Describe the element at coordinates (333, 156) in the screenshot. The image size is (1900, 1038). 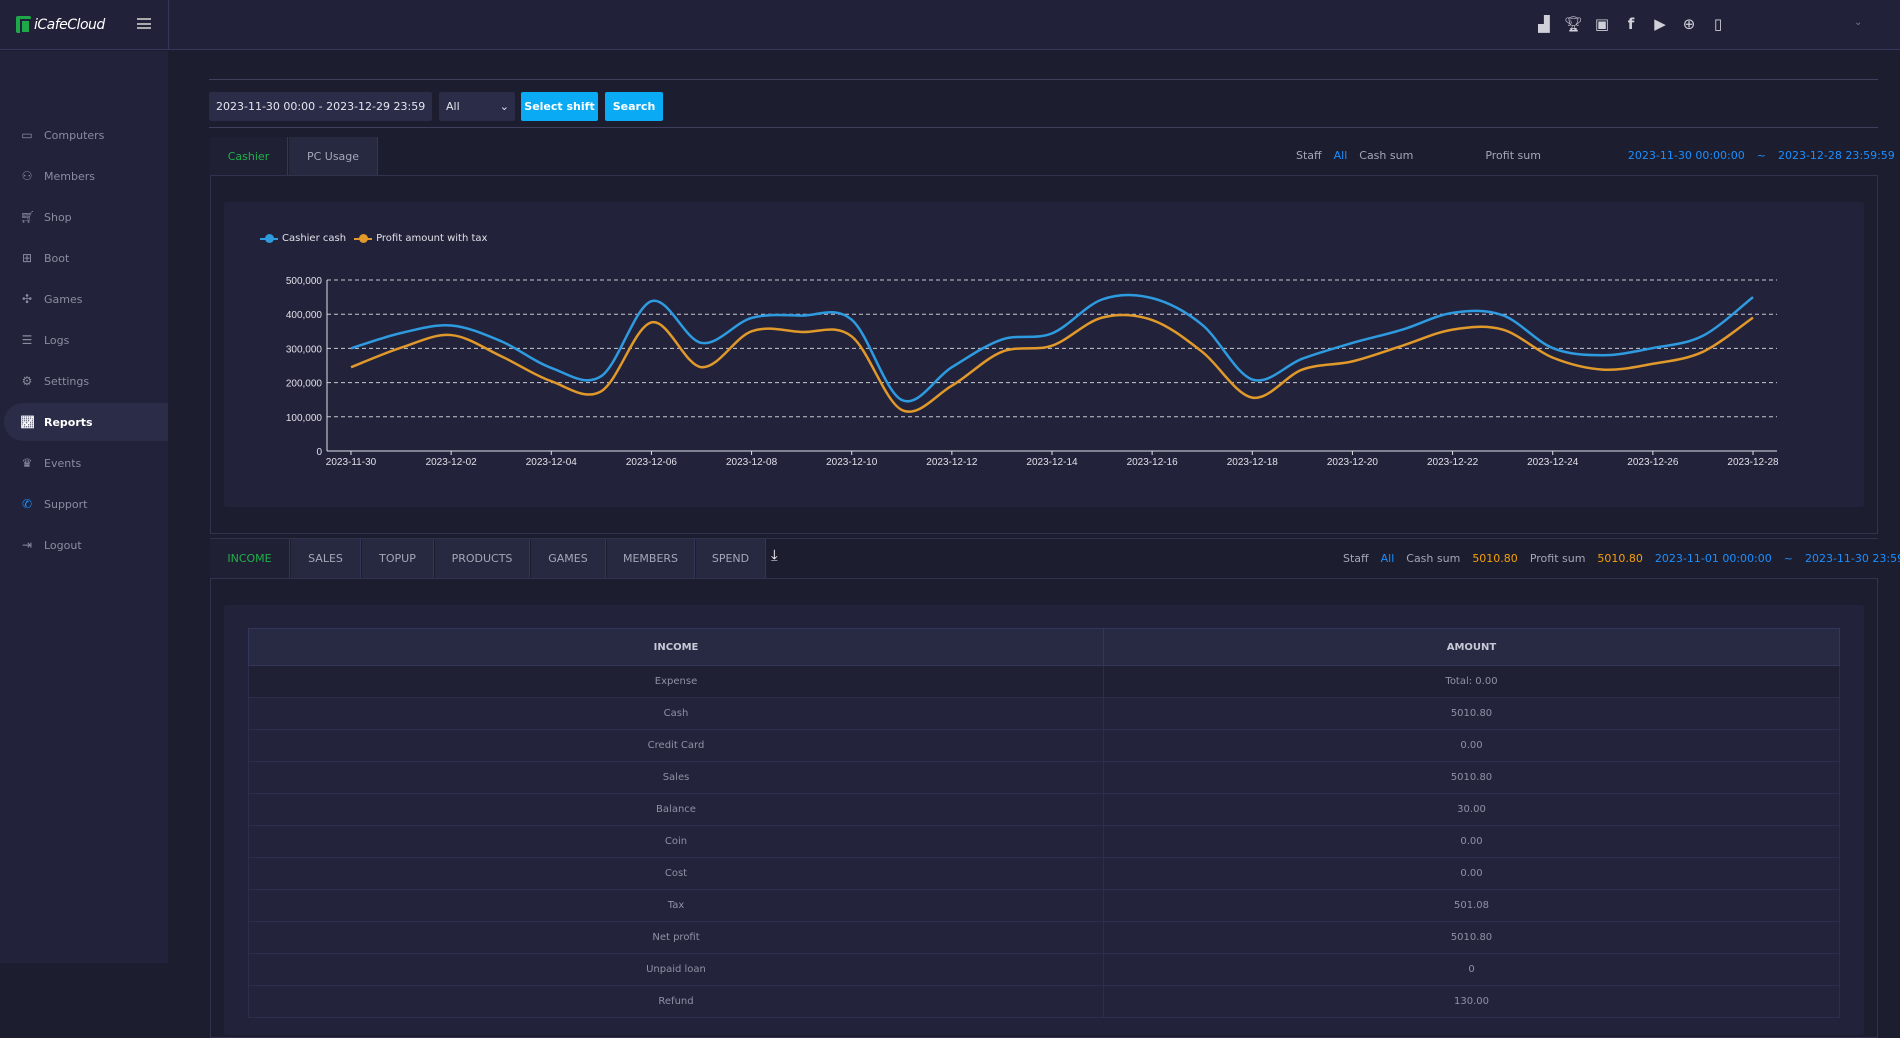
I see `tab-pc-usage: PC Usage` at that location.